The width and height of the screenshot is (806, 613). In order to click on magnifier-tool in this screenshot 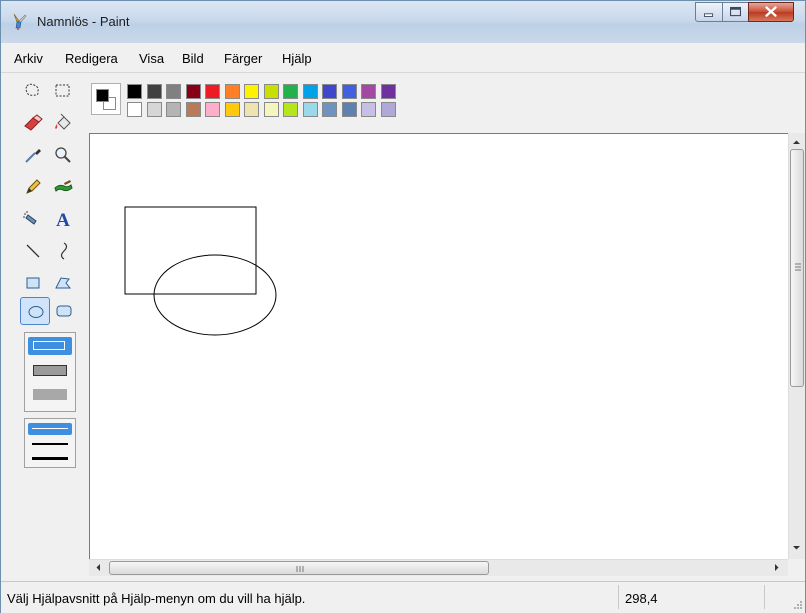, I will do `click(63, 155)`.